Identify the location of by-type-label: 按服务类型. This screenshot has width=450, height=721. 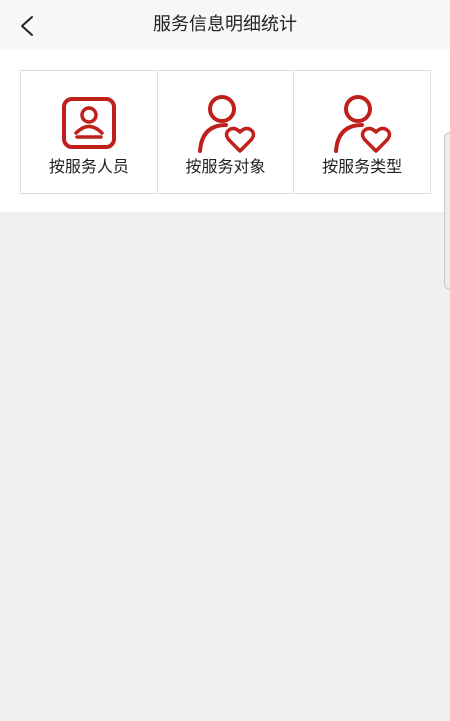
(362, 166).